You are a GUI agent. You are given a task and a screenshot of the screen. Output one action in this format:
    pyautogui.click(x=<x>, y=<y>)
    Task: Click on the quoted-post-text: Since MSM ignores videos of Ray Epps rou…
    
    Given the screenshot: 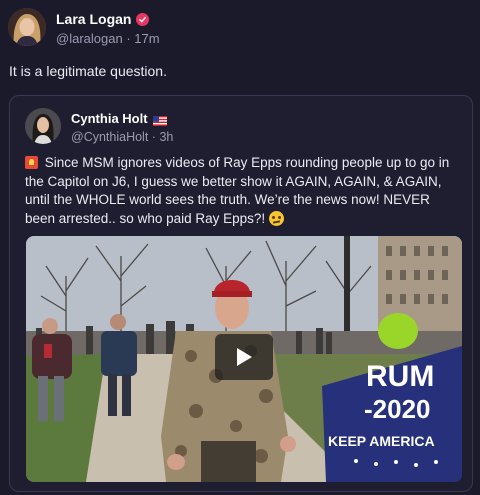 What is the action you would take?
    pyautogui.click(x=243, y=191)
    